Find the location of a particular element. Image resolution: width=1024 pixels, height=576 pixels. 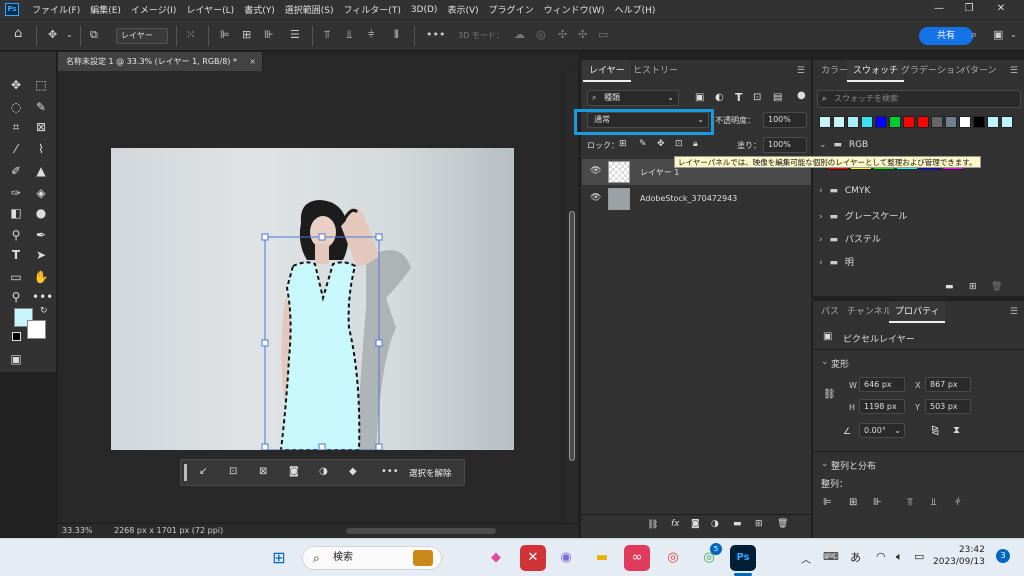

trash-icon: 🗑︎ is located at coordinates (782, 524).